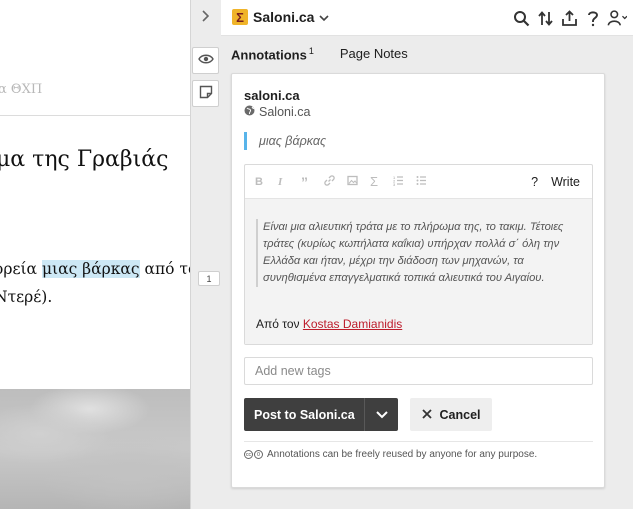 This screenshot has height=509, width=633. I want to click on globe-icon, so click(249, 112).